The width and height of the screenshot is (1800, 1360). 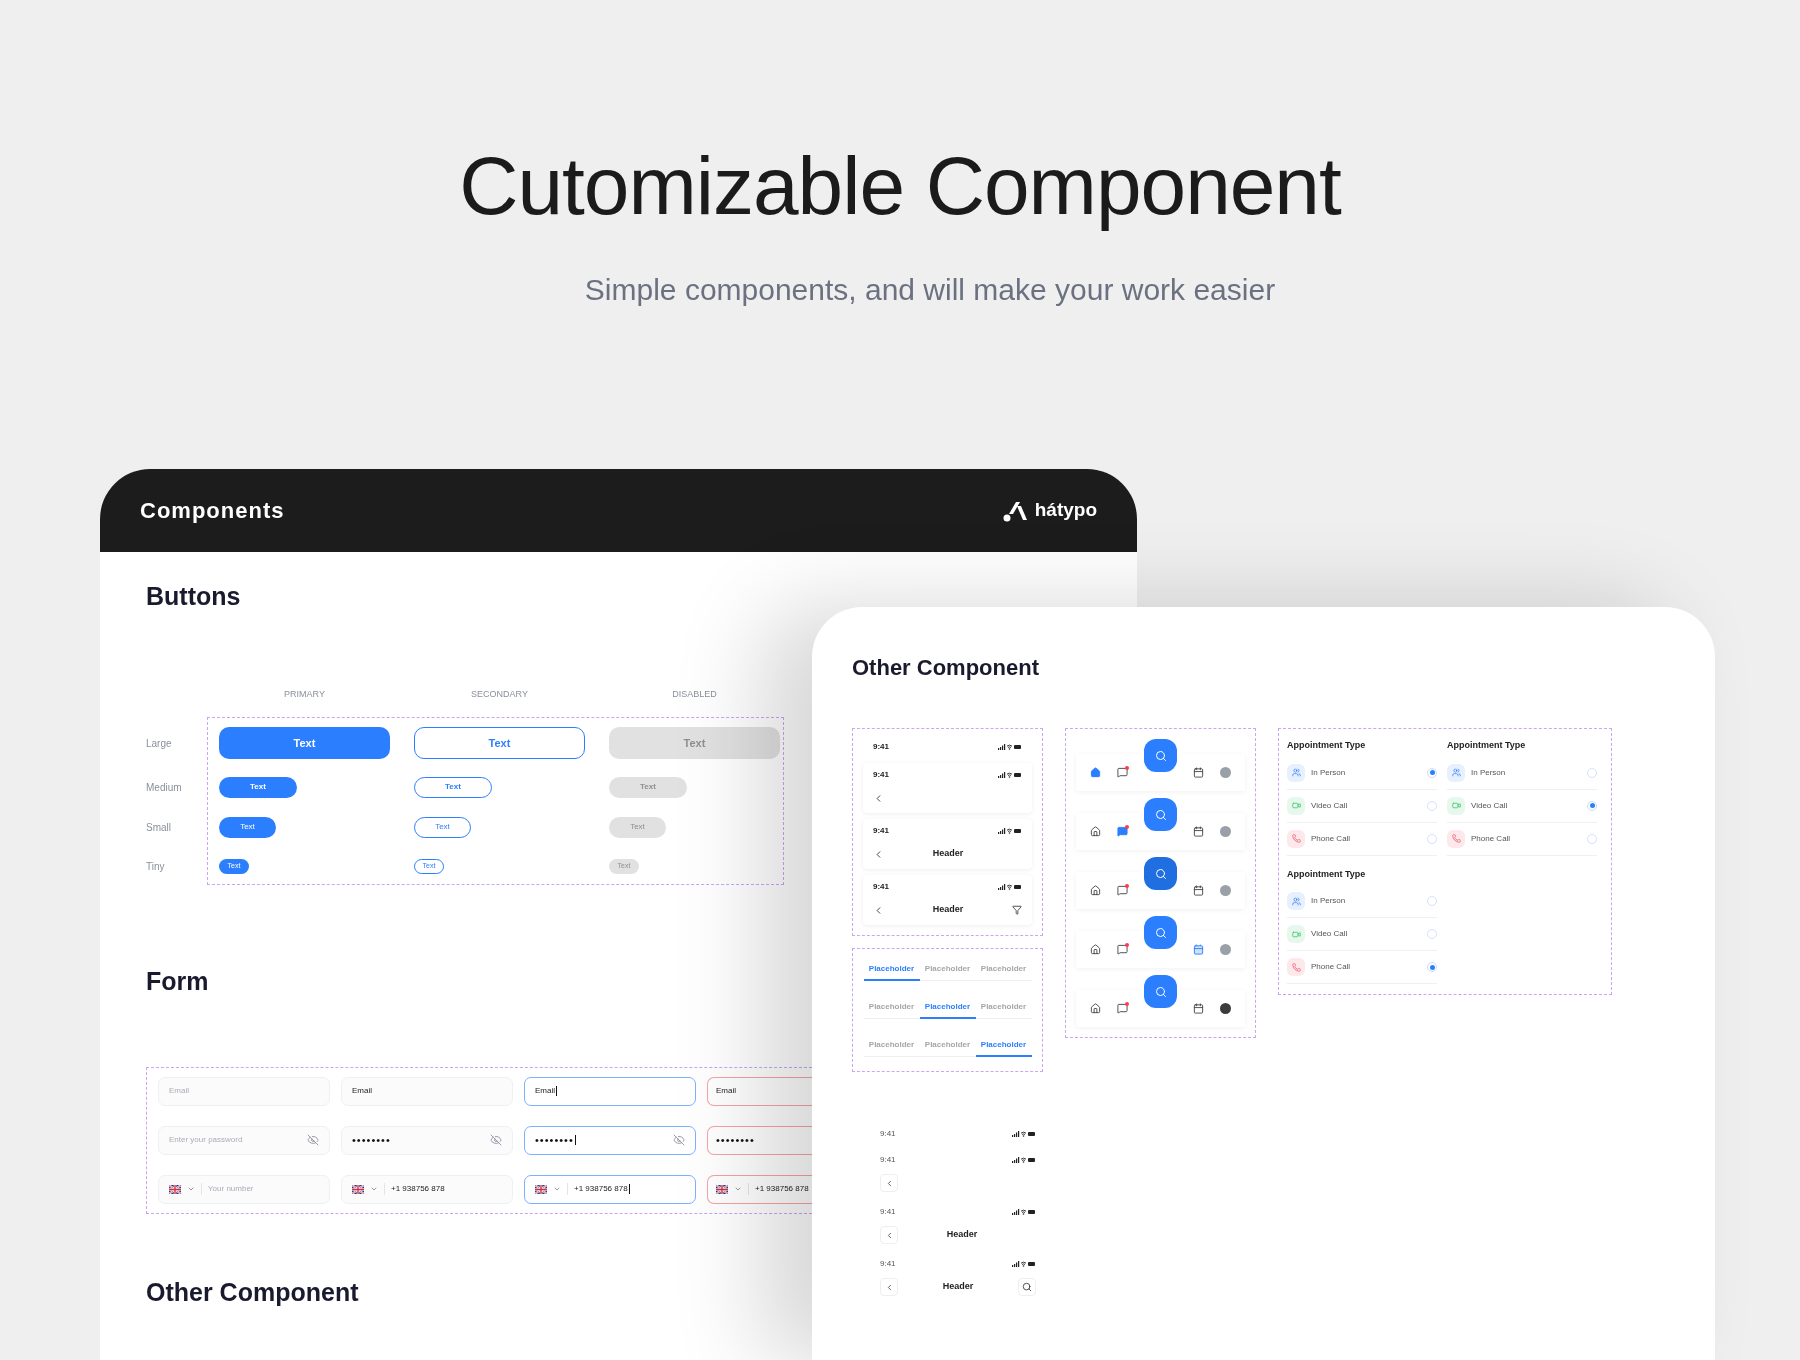 I want to click on filter-icon, so click(x=1017, y=910).